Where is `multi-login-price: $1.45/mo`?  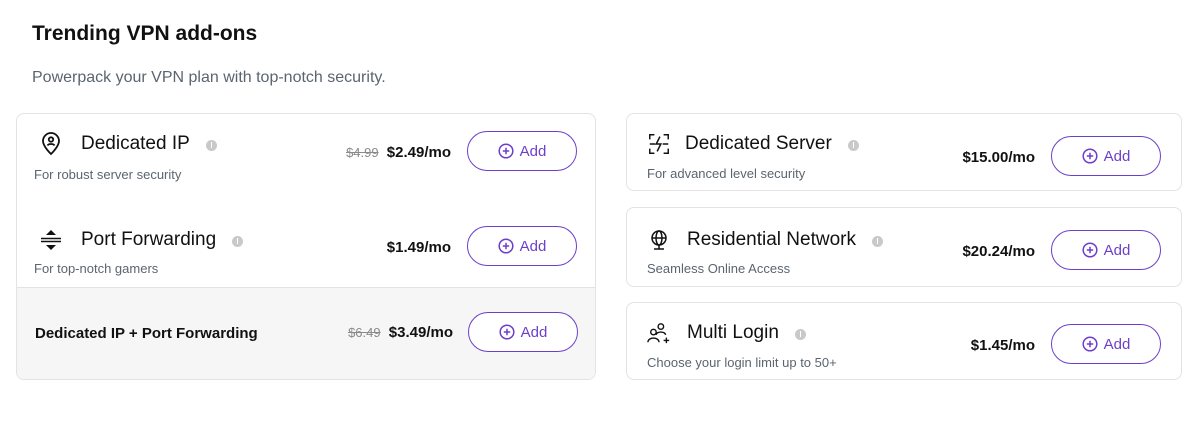 multi-login-price: $1.45/mo is located at coordinates (1002, 345).